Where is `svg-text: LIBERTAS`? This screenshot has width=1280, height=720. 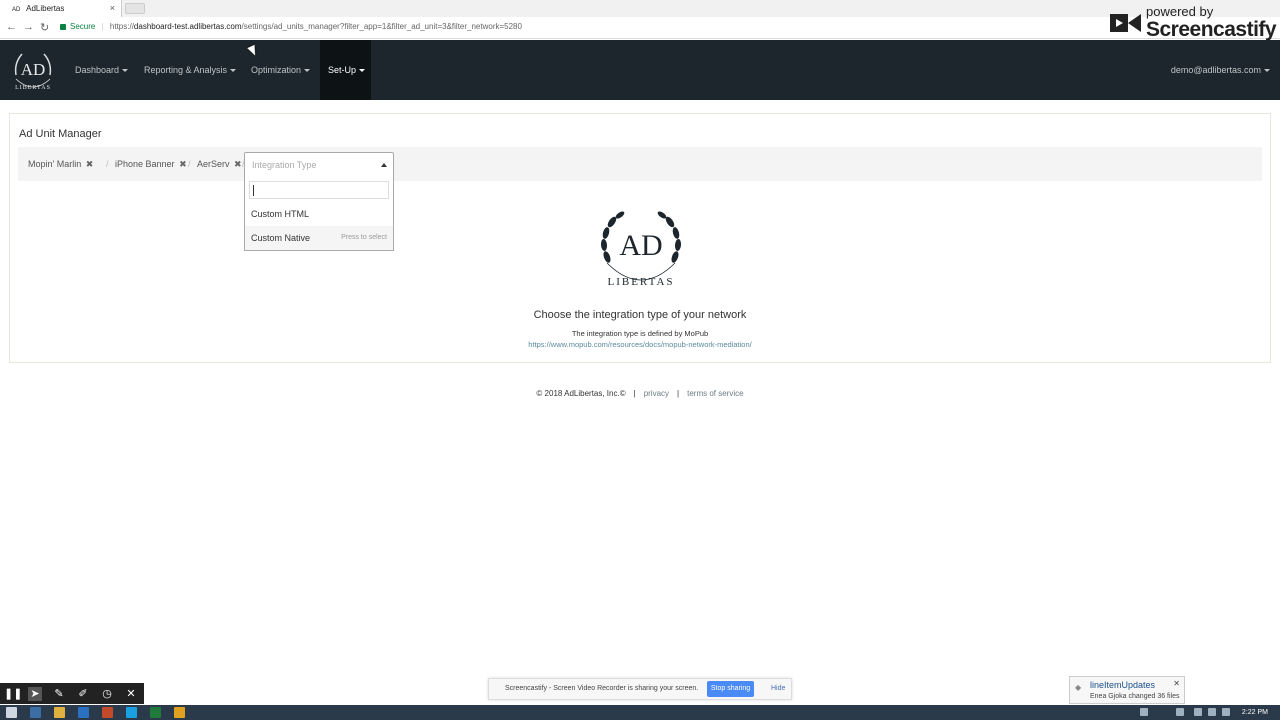 svg-text: LIBERTAS is located at coordinates (640, 282).